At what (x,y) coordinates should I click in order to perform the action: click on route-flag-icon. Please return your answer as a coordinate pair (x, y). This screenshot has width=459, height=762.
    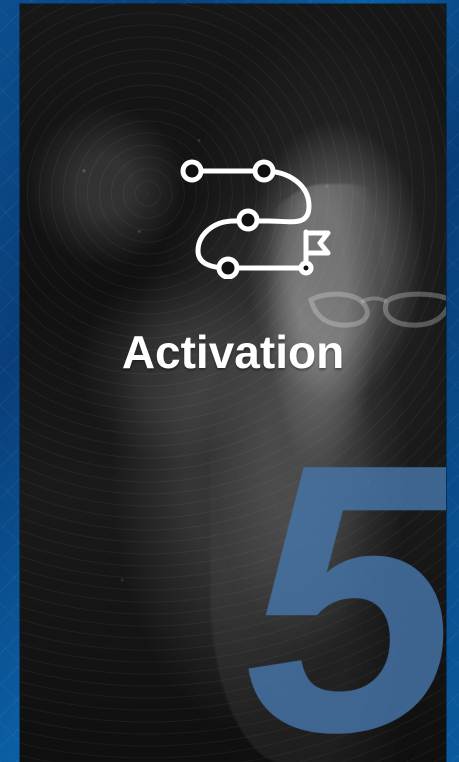
    Looking at the image, I should click on (255, 219).